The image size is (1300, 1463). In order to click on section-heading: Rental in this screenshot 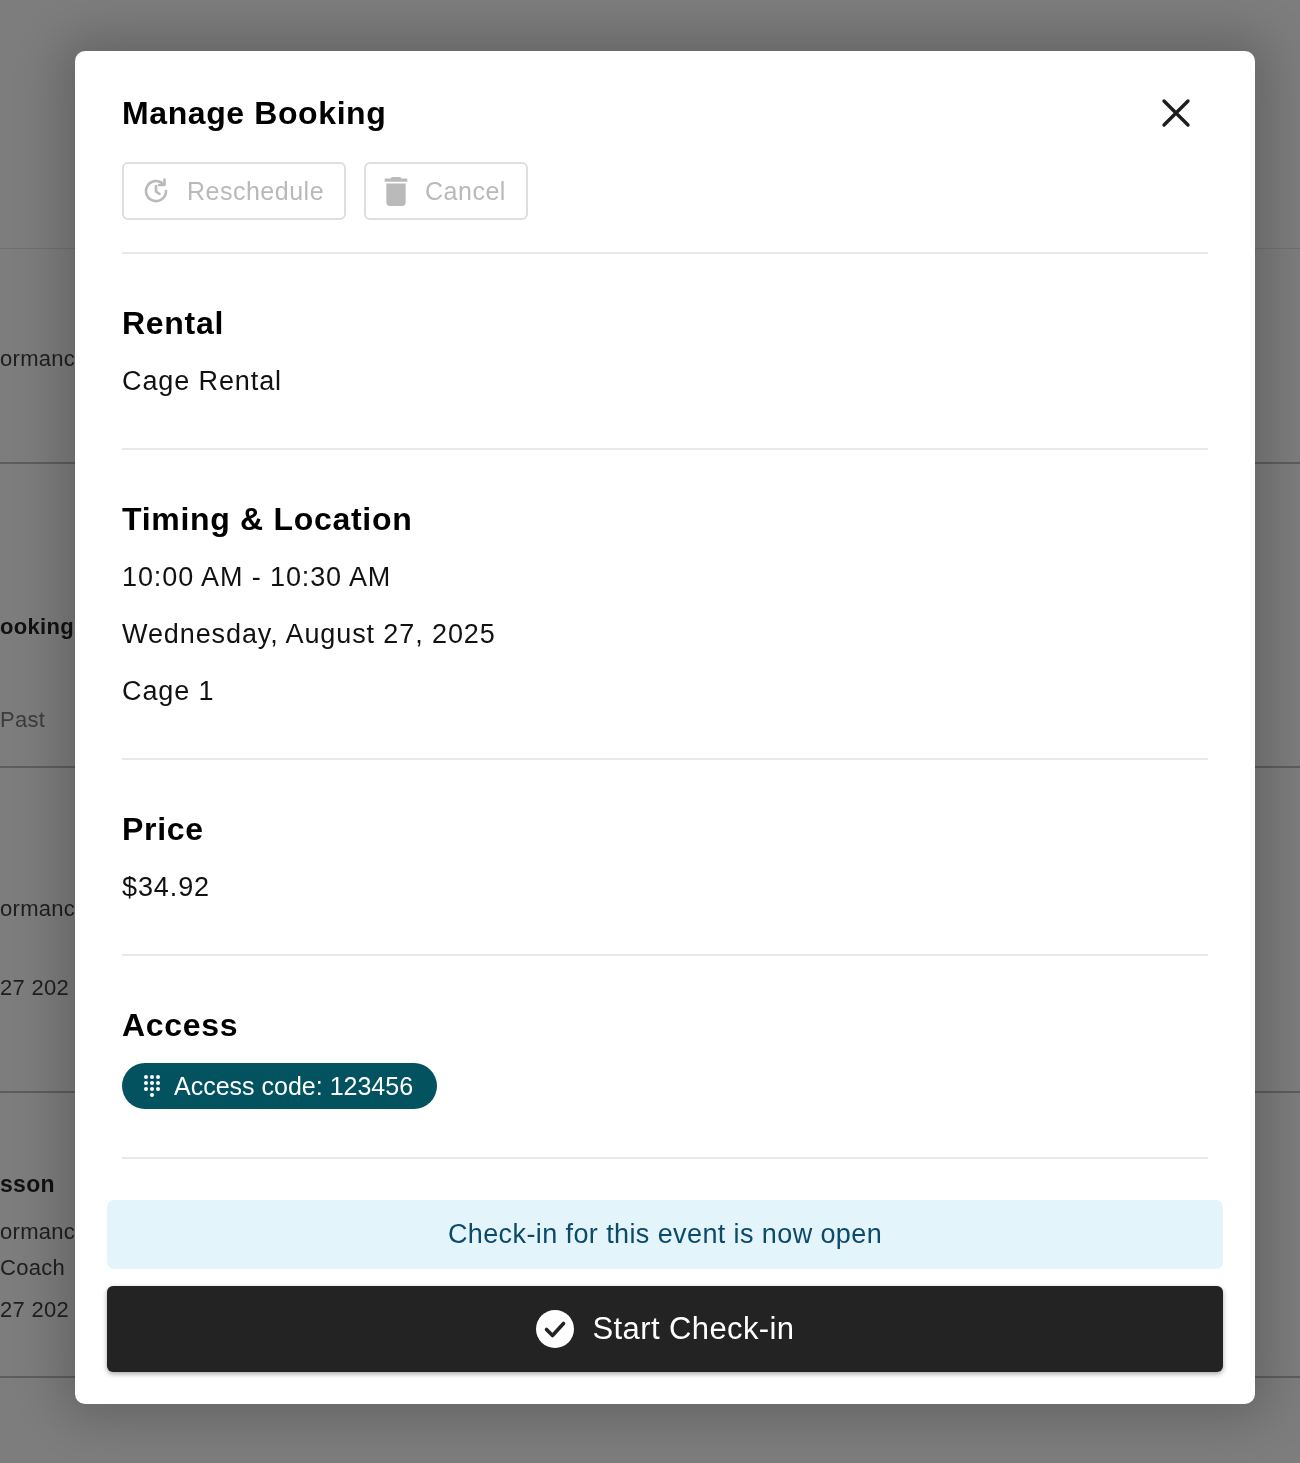, I will do `click(173, 323)`.